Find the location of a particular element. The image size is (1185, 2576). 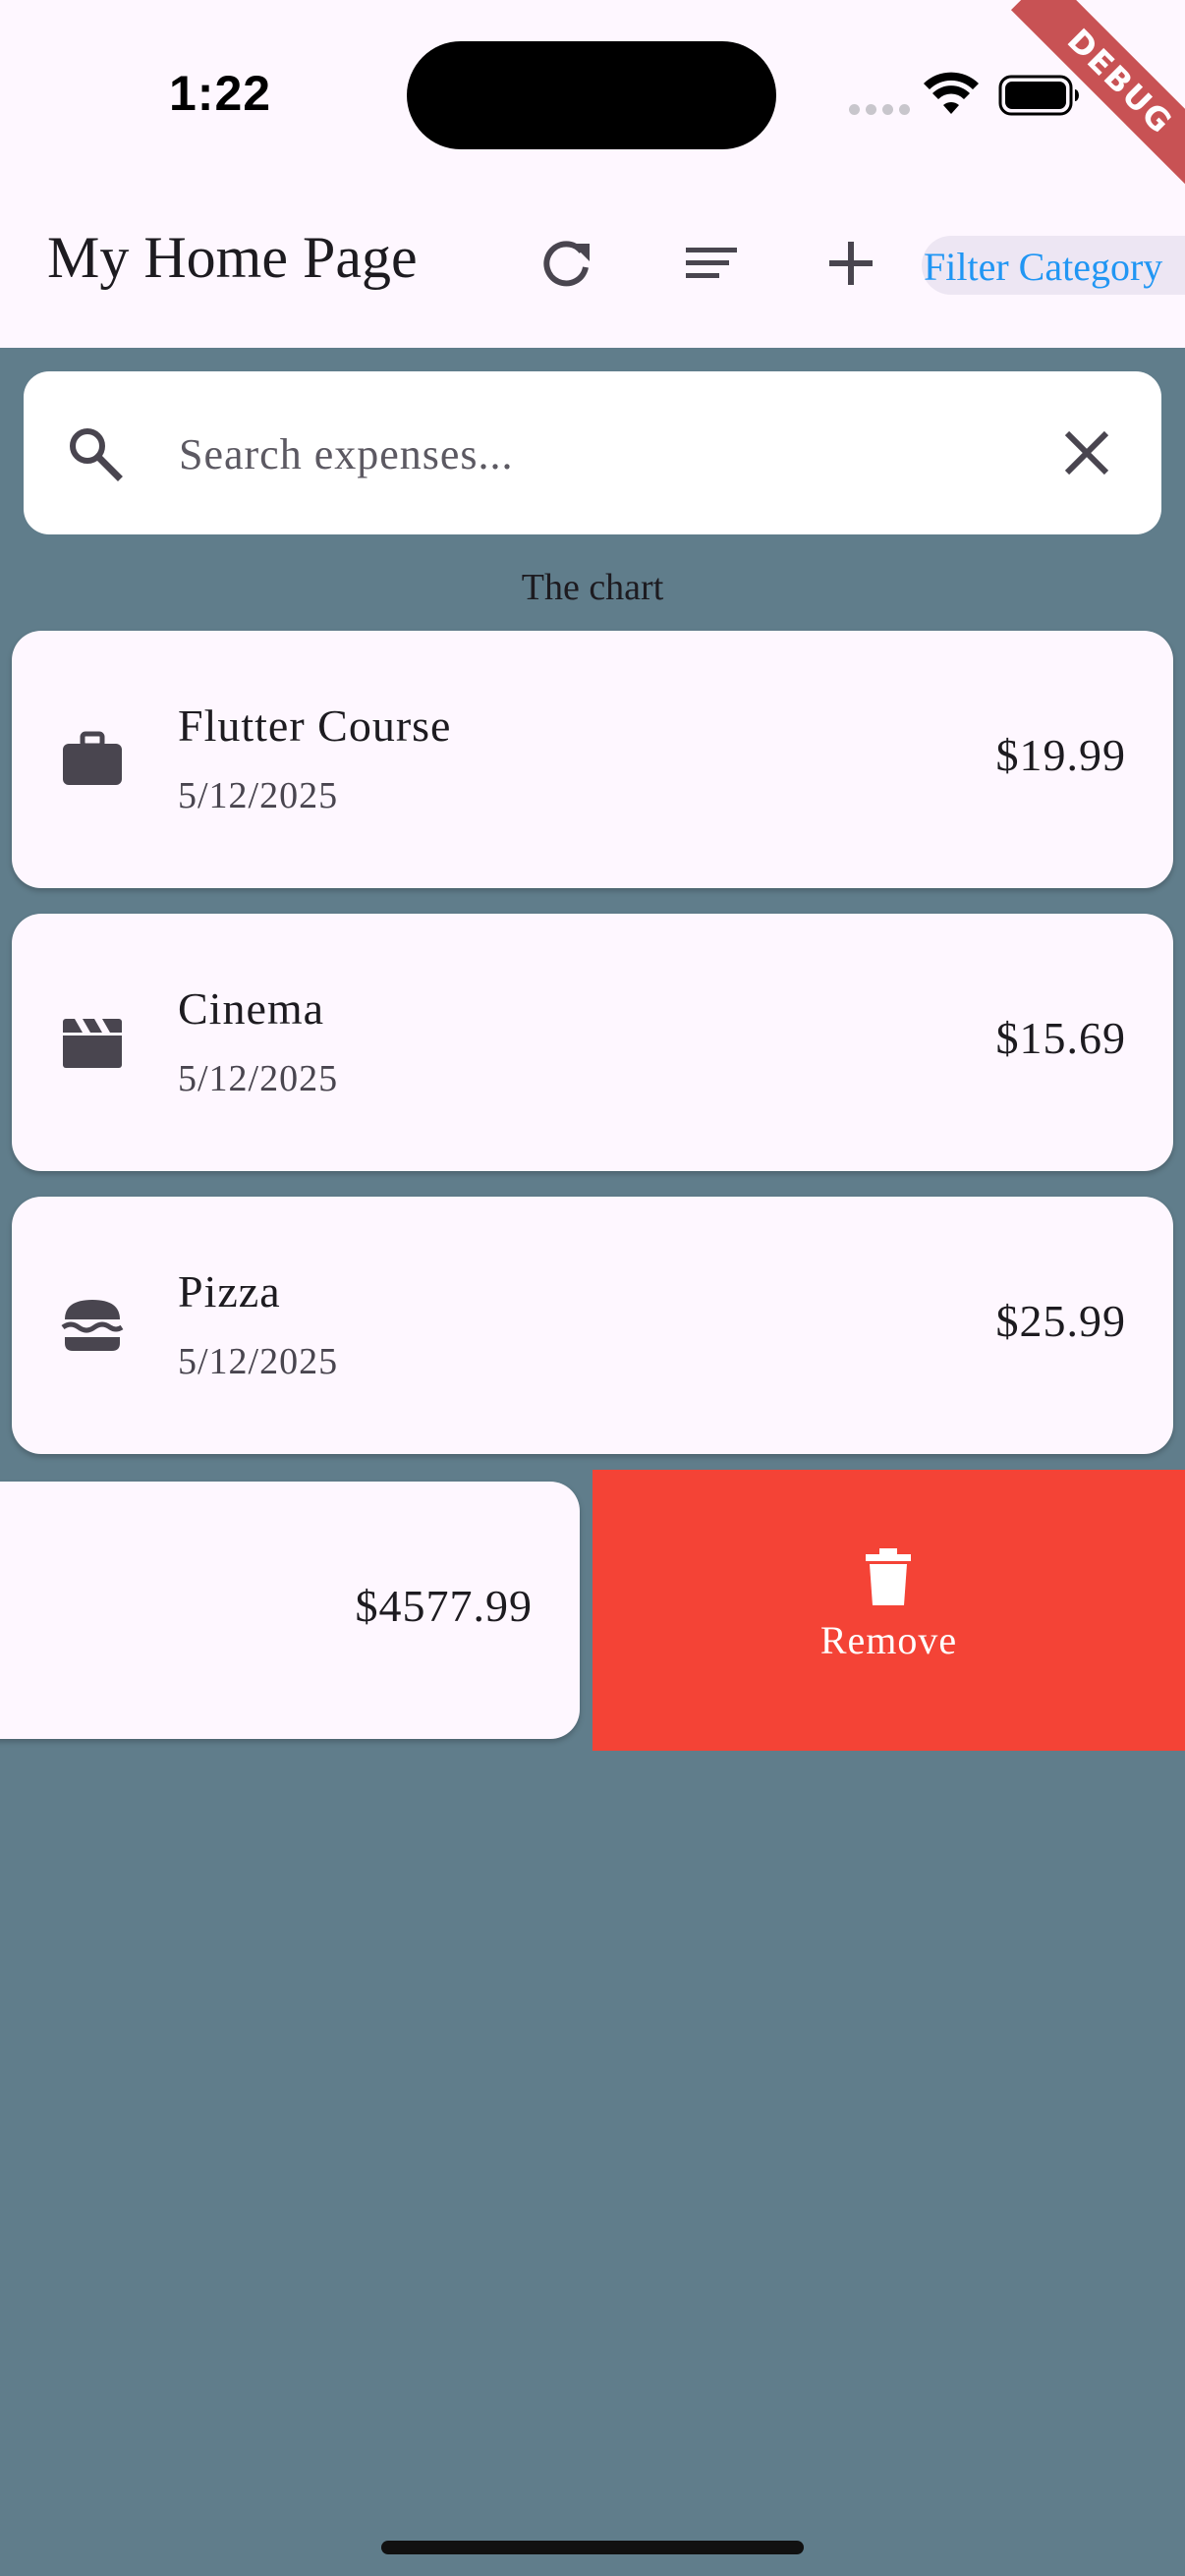

search-icon is located at coordinates (97, 454).